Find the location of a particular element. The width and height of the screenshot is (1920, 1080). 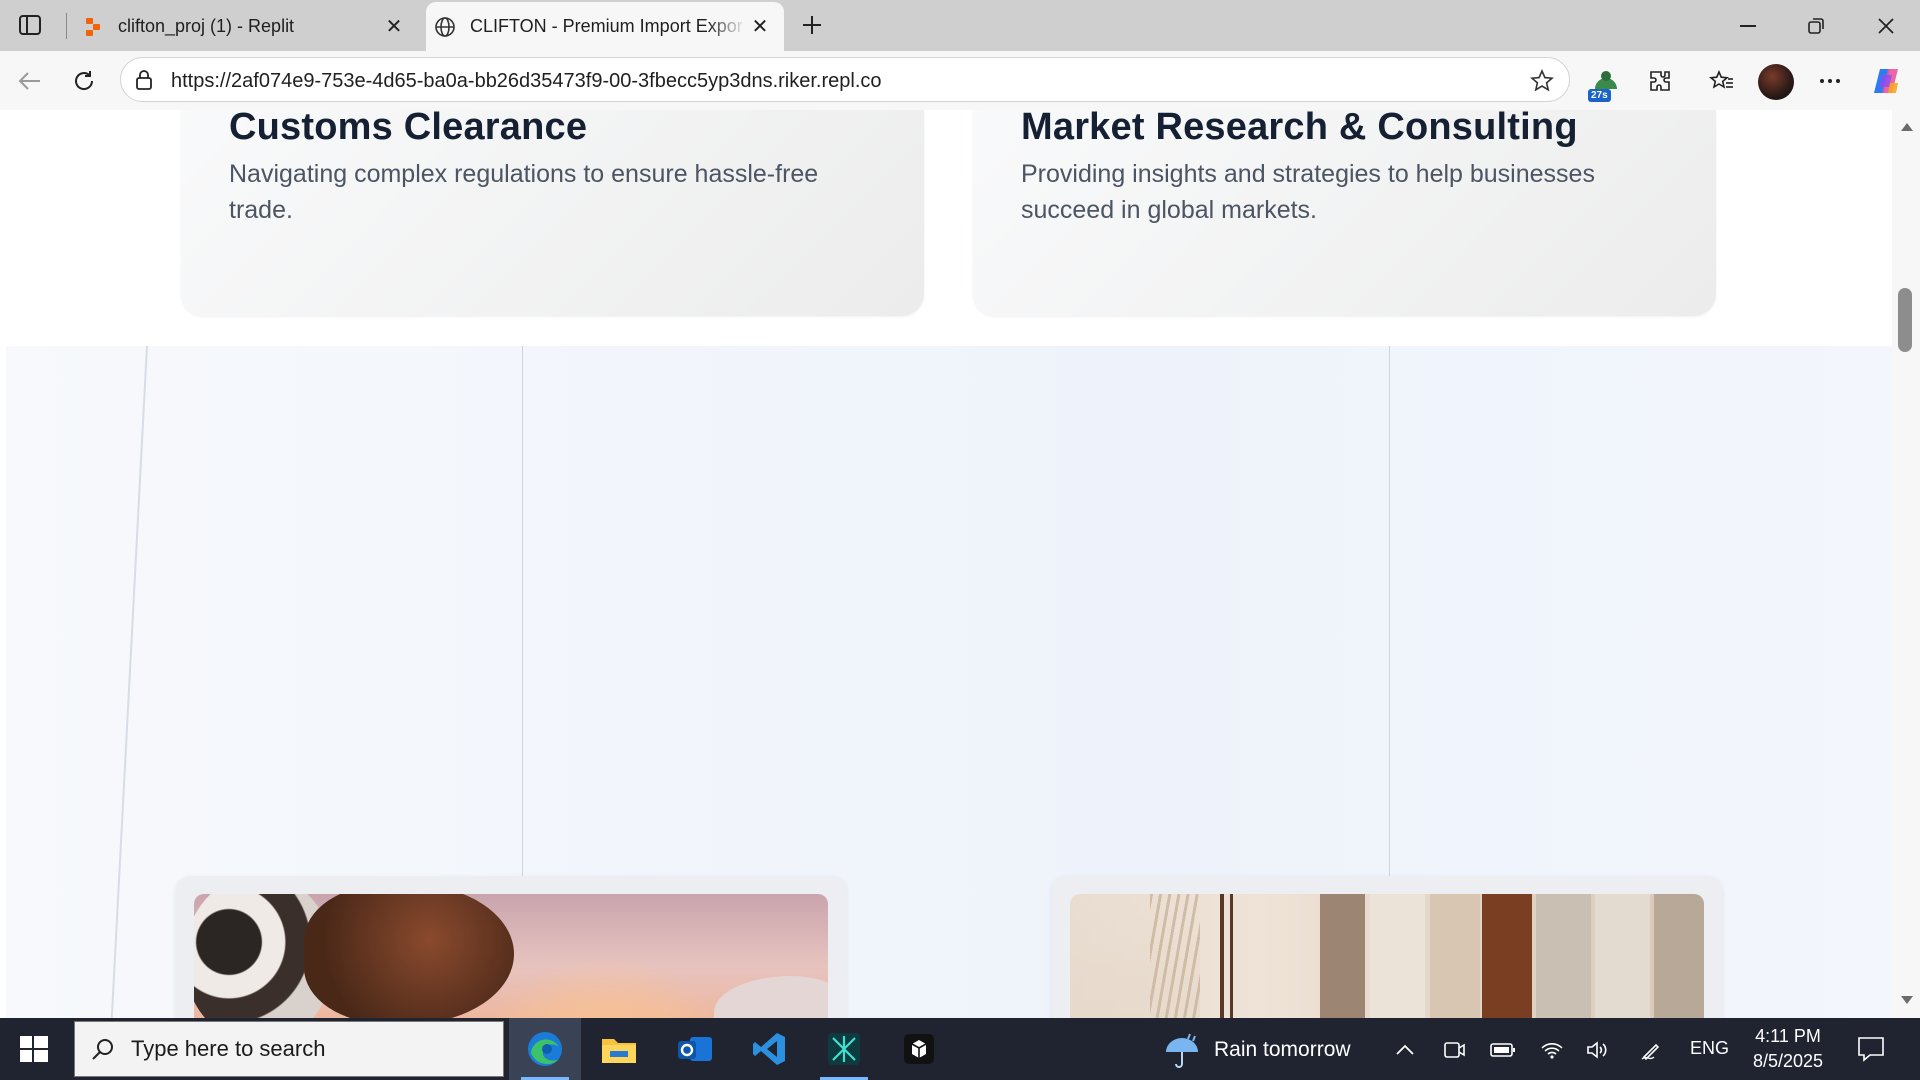

service-title: Customs Clearance is located at coordinates (408, 129).